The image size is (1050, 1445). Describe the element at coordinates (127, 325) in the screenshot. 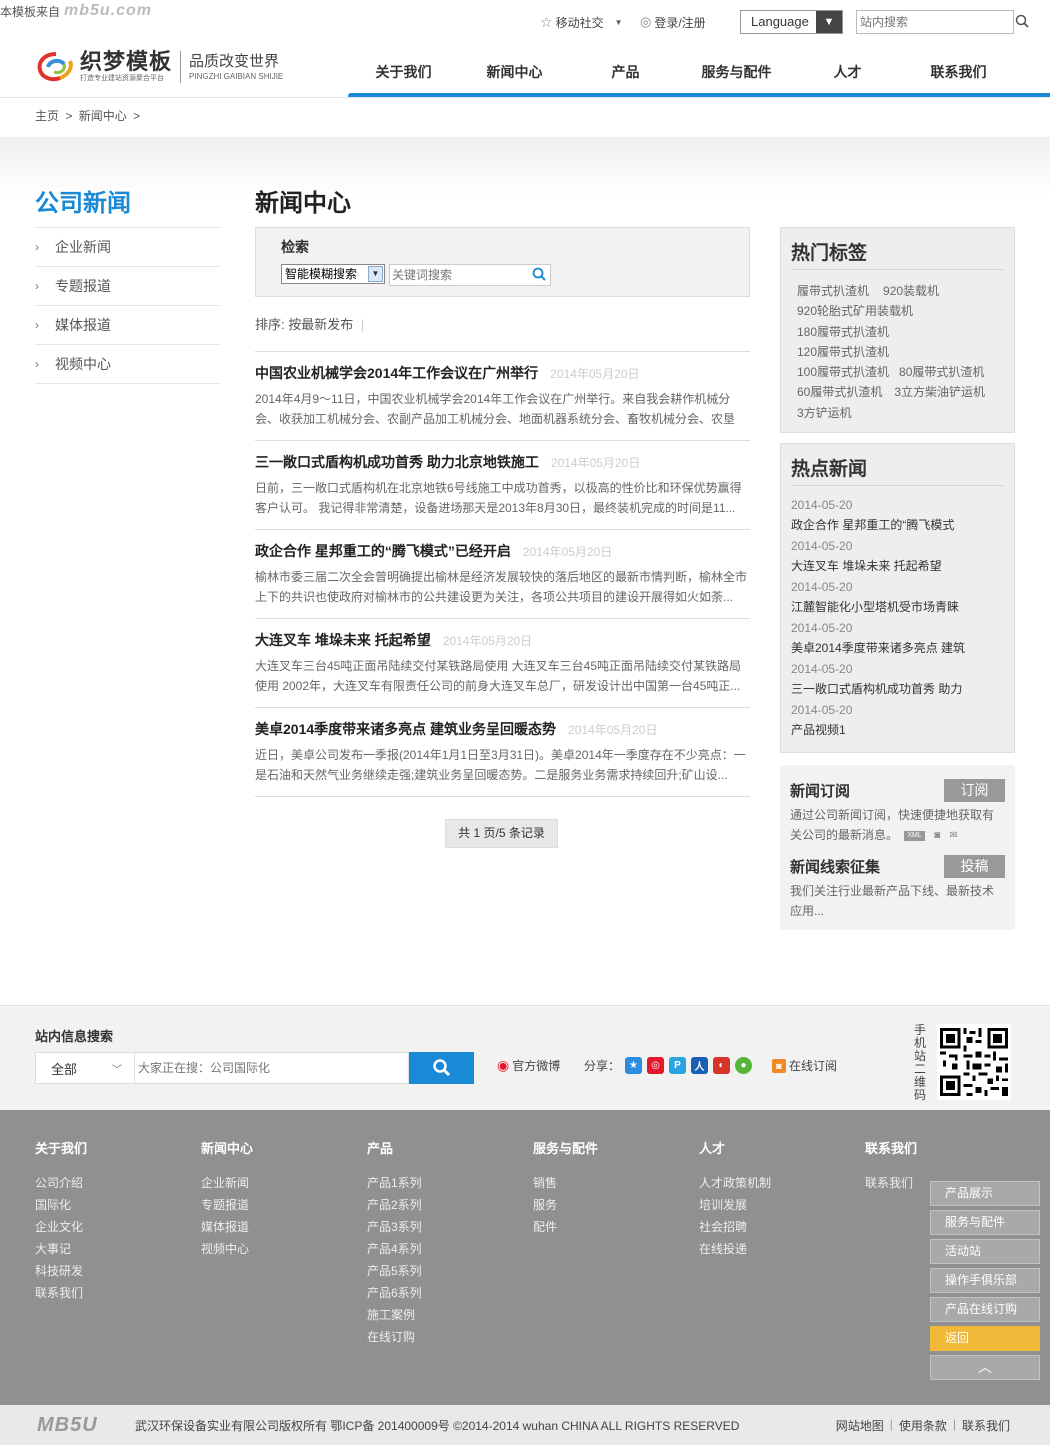

I see `sidebar-item-media-report: › 媒体报道` at that location.